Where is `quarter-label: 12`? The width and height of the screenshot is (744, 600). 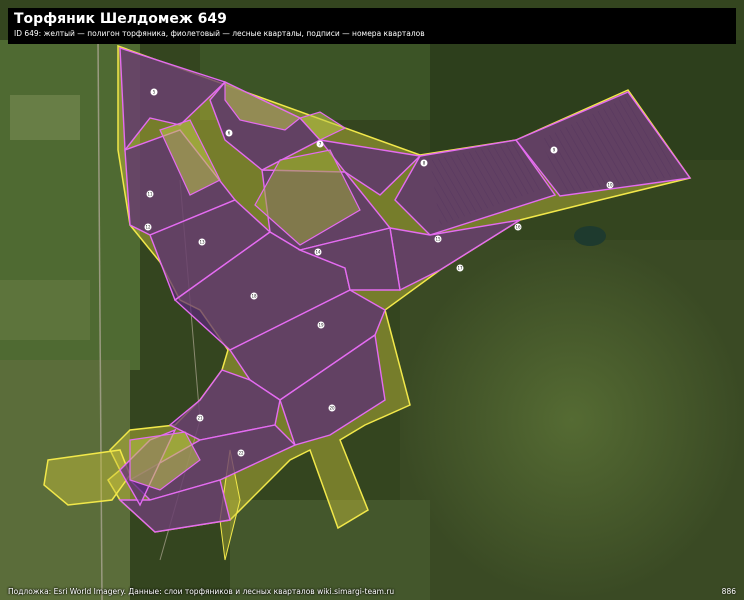
quarter-label: 12 is located at coordinates (148, 227).